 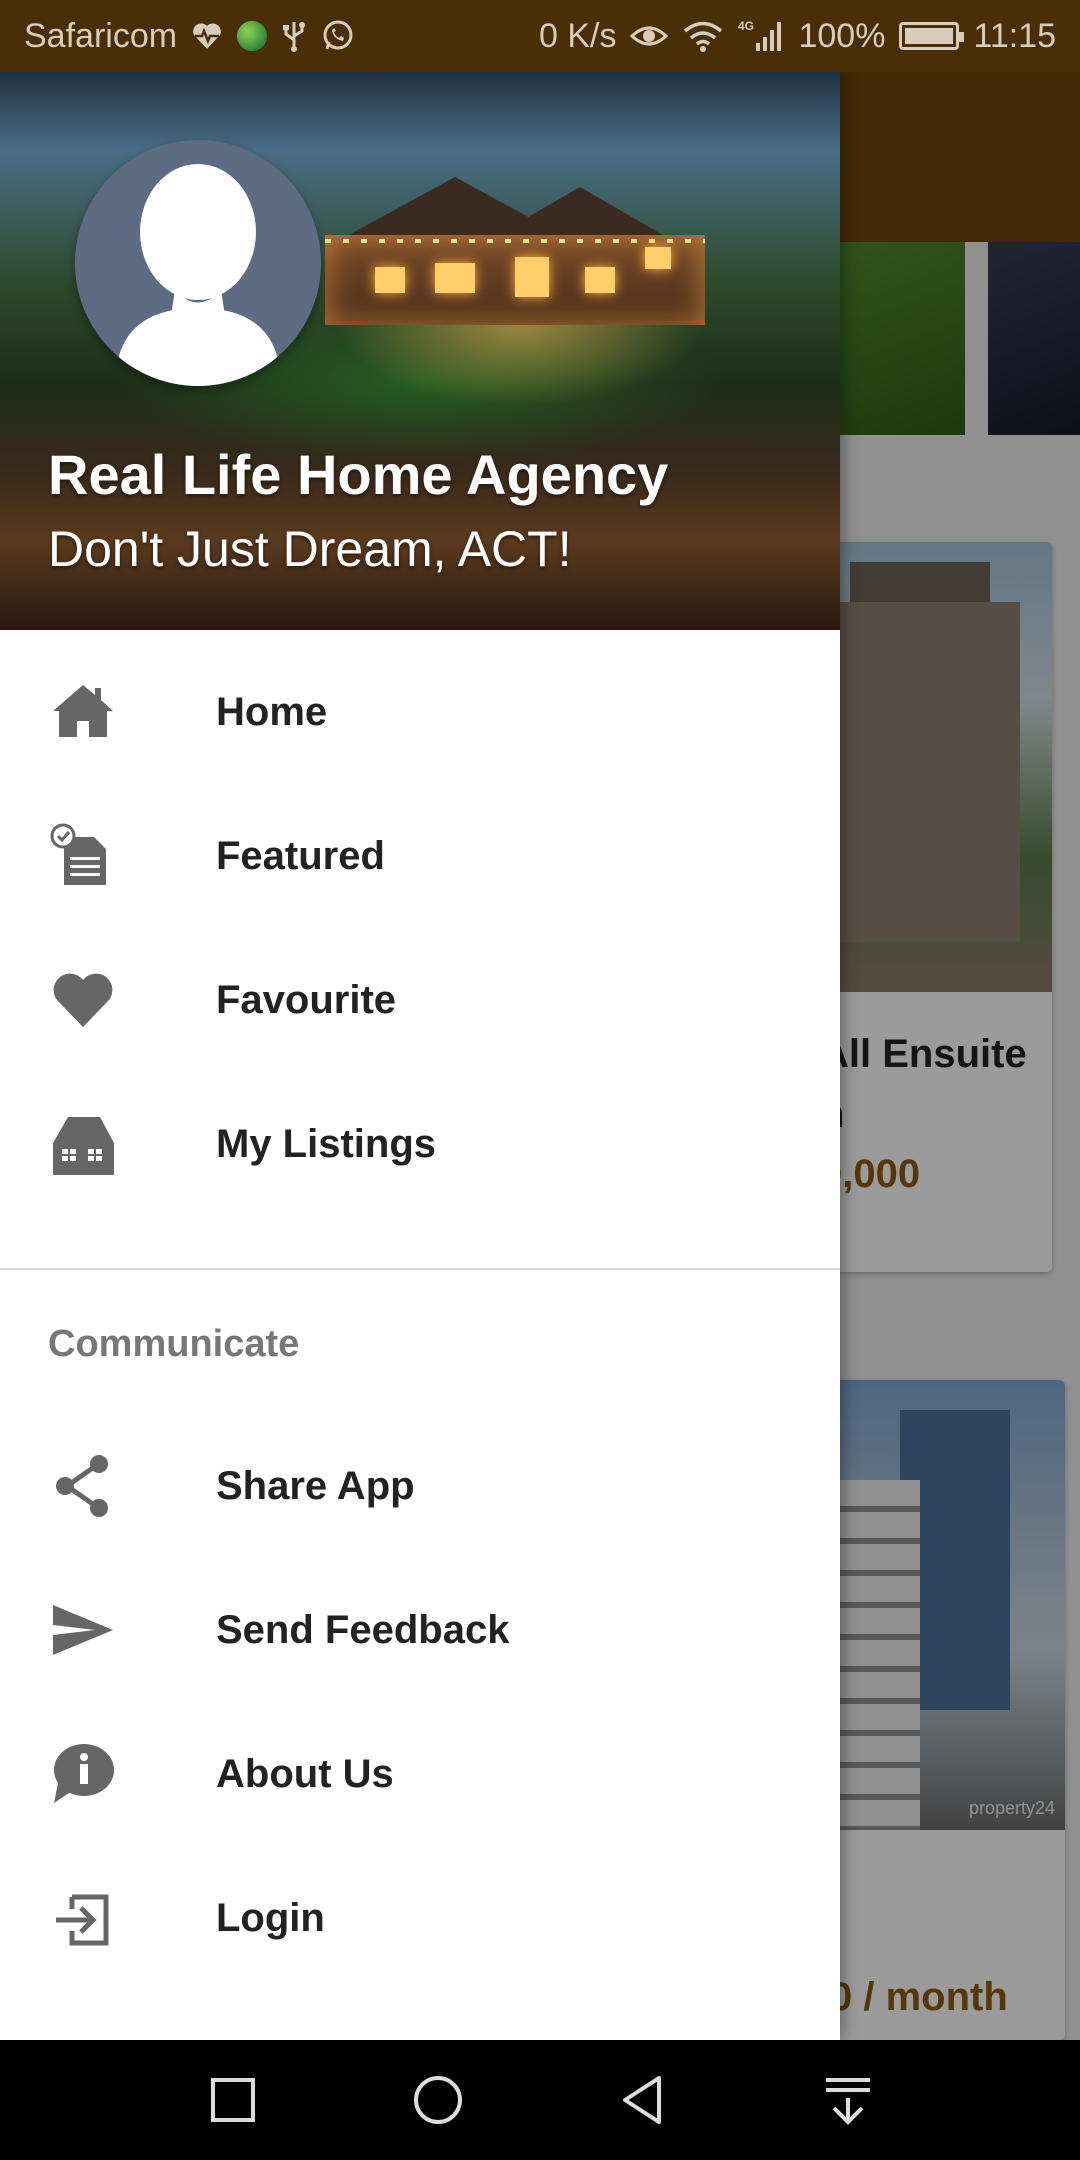 I want to click on menu-item-home: Home, so click(x=420, y=712).